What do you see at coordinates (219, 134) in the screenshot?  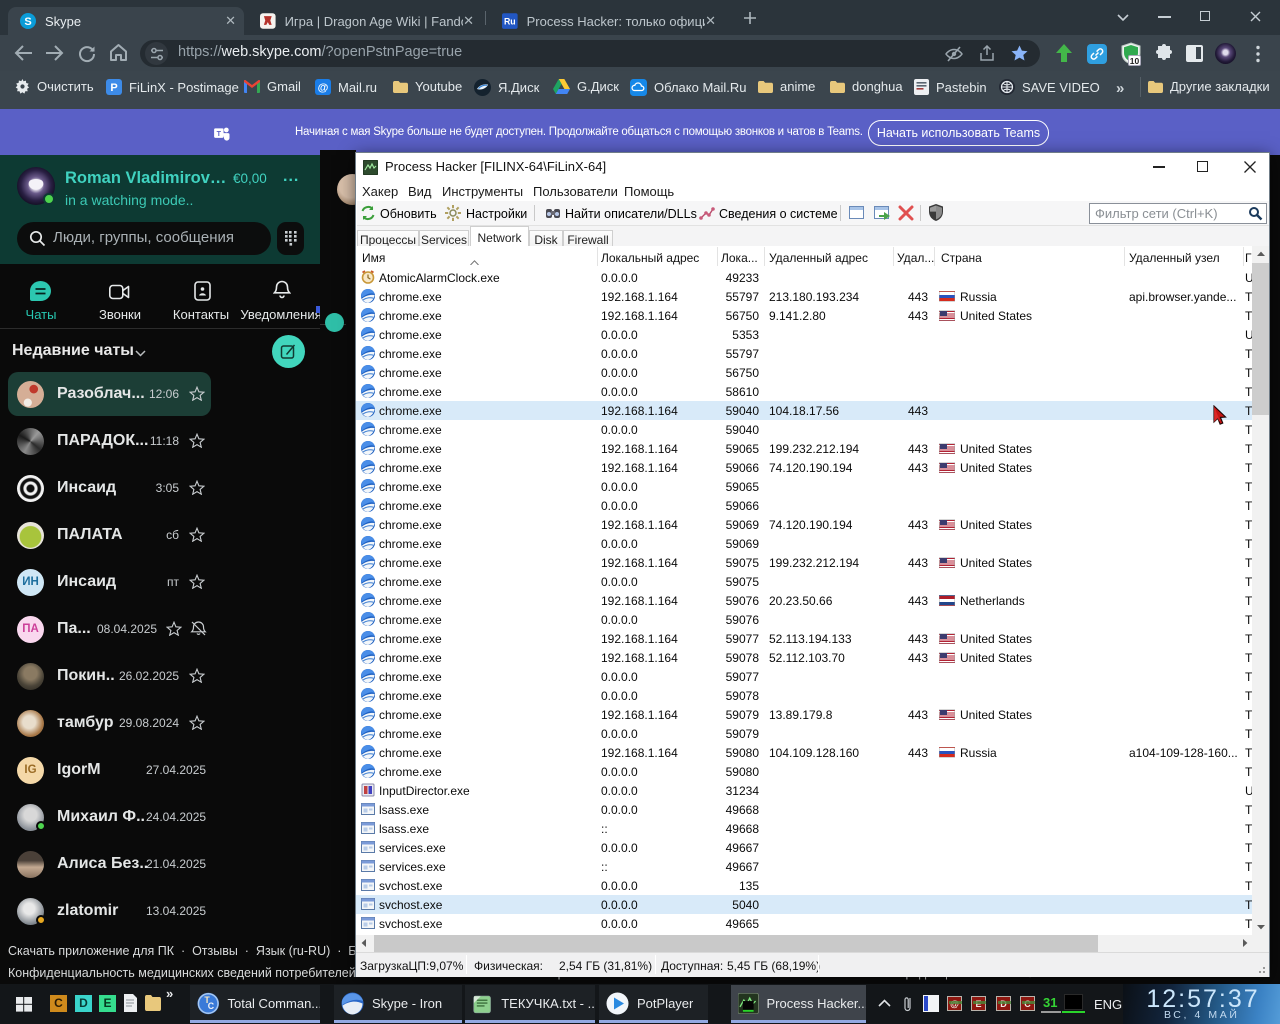 I see `svg-text: T` at bounding box center [219, 134].